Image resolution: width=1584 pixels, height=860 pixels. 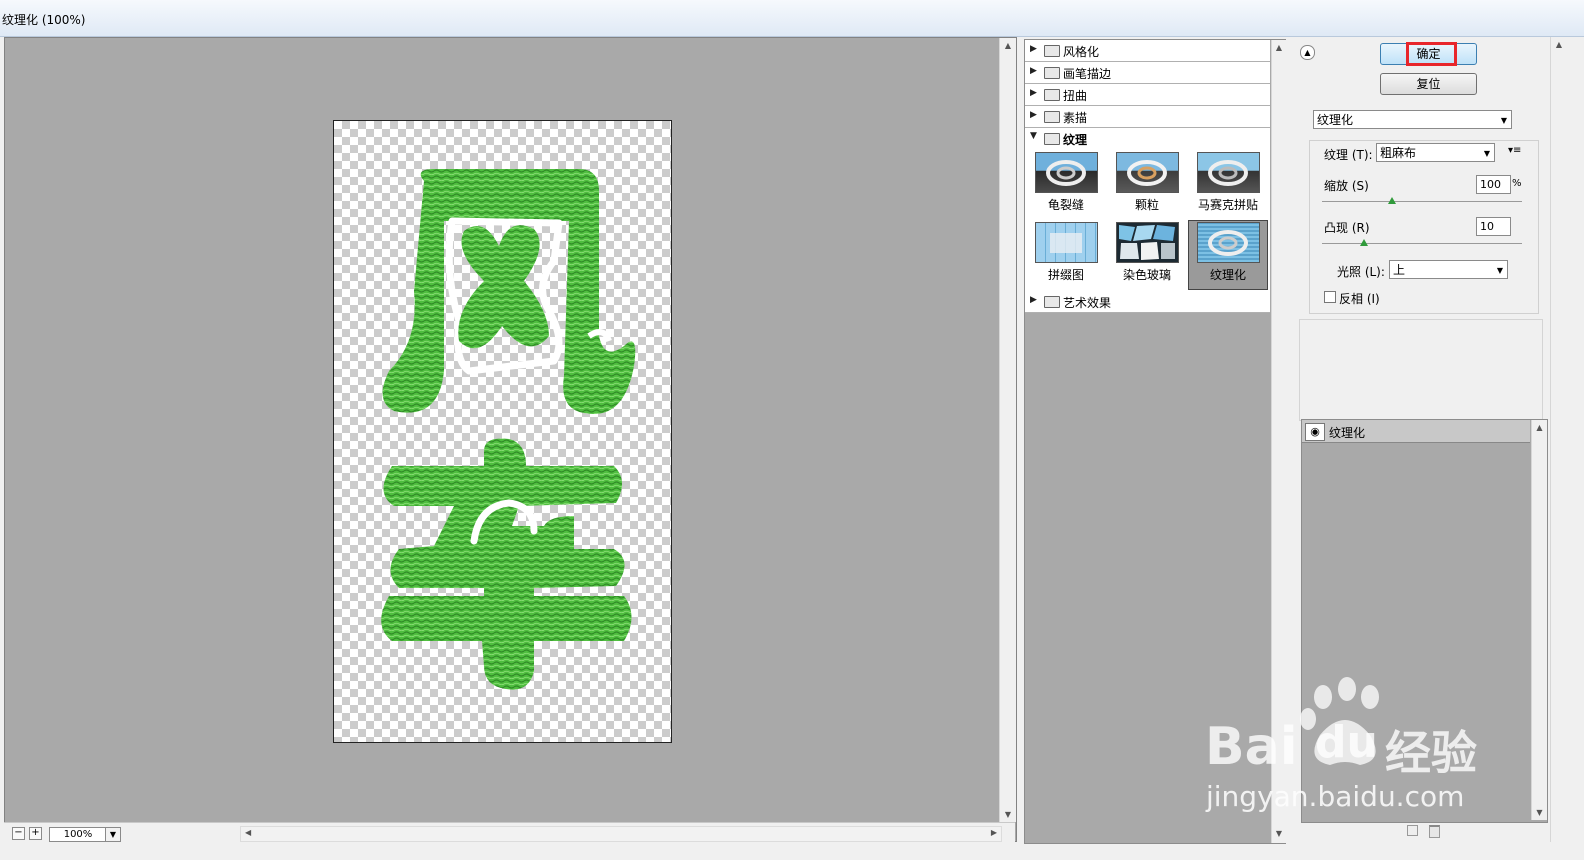 What do you see at coordinates (44, 20) in the screenshot?
I see `window-title: 纹理化 (100%)` at bounding box center [44, 20].